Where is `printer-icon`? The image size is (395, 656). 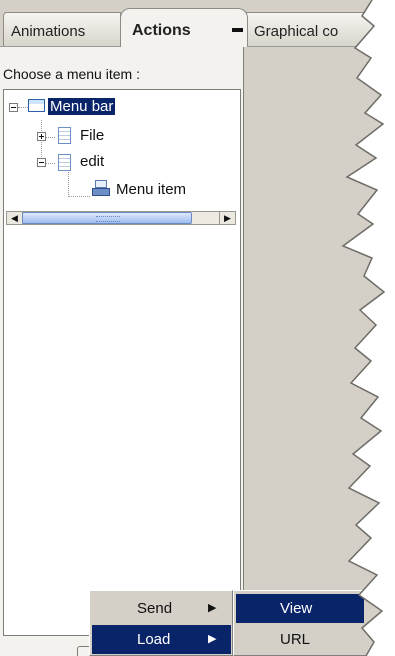
printer-icon is located at coordinates (101, 188).